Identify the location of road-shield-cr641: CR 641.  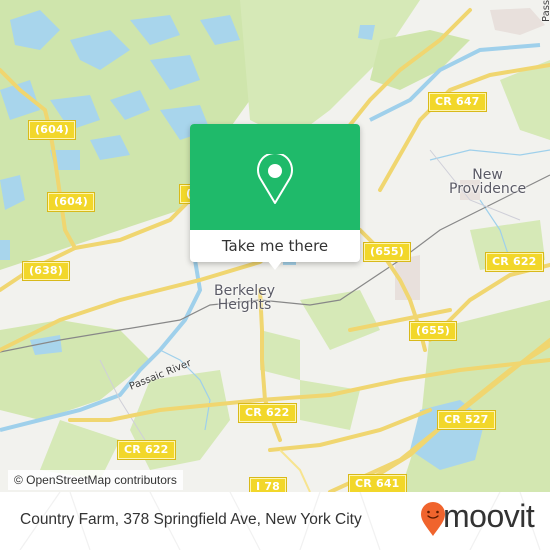
(377, 483).